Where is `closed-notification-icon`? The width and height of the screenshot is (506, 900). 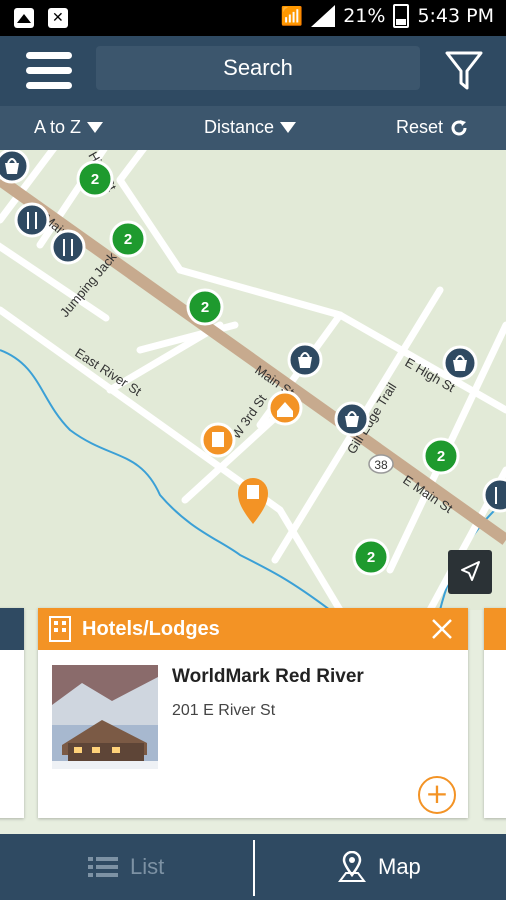
closed-notification-icon is located at coordinates (58, 18).